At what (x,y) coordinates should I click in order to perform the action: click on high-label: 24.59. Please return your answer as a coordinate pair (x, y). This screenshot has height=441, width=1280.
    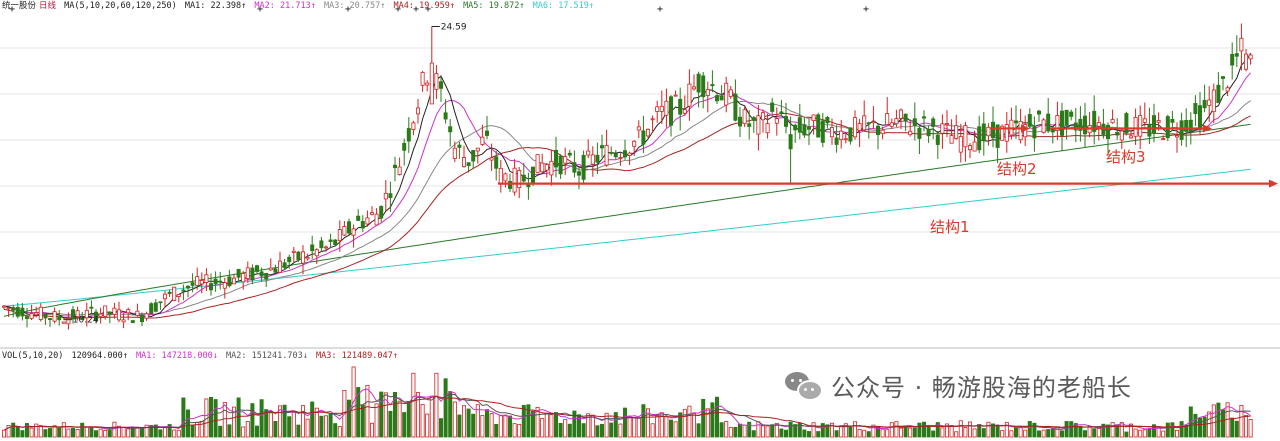
    Looking at the image, I should click on (454, 28).